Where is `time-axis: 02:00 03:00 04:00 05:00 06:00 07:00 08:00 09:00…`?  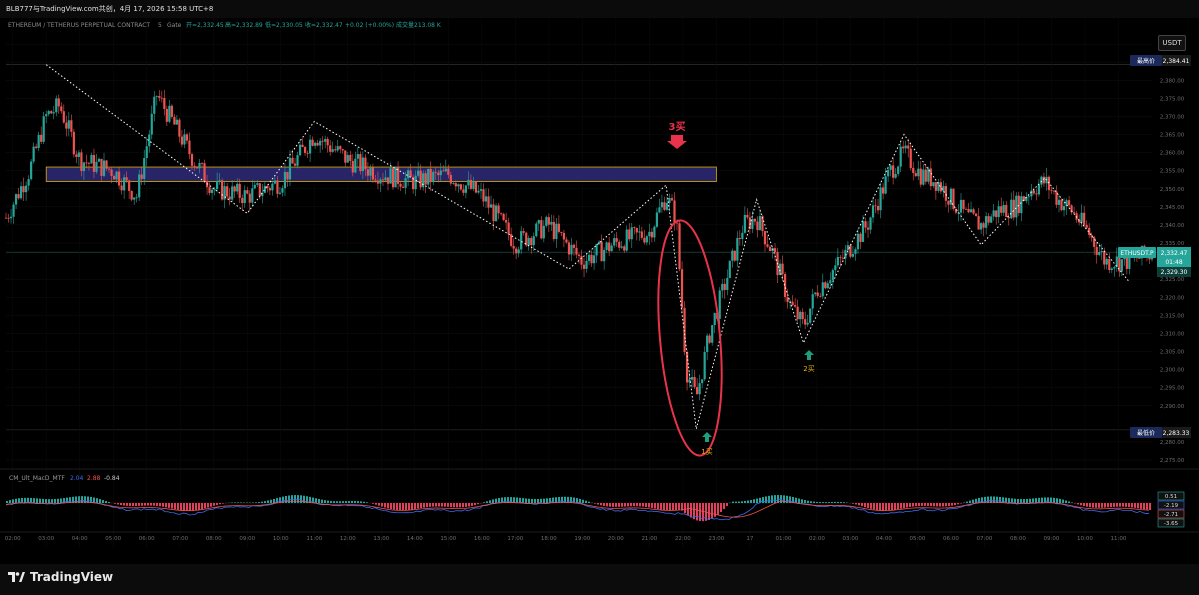
time-axis: 02:00 03:00 04:00 05:00 06:00 07:00 08:00 09:00… is located at coordinates (599, 536).